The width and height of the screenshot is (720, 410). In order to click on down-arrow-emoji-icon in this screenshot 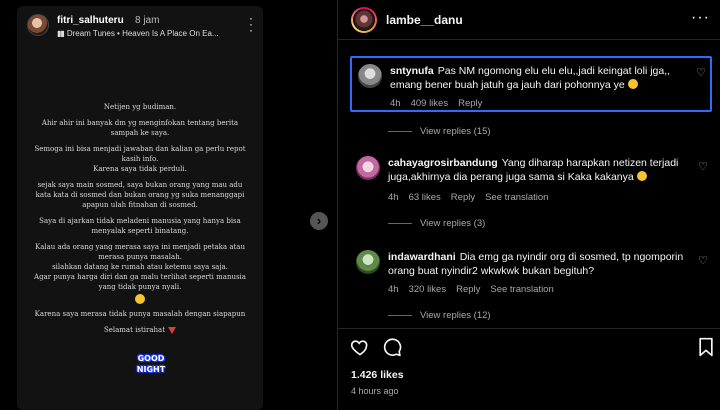, I will do `click(172, 330)`.